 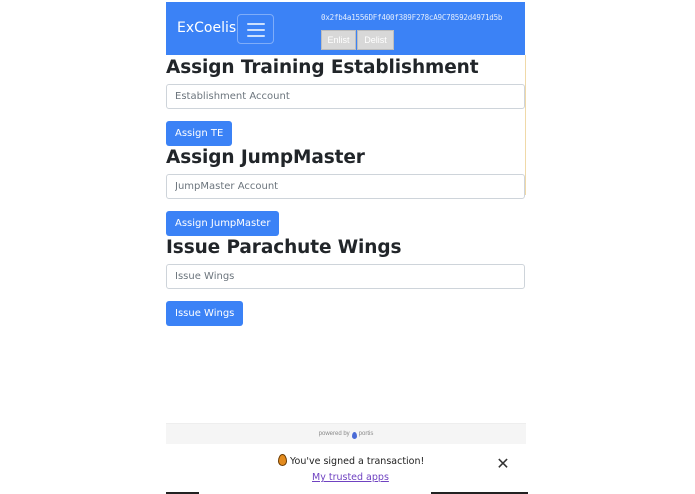 What do you see at coordinates (345, 186) in the screenshot?
I see `jumpmaster-account-input` at bounding box center [345, 186].